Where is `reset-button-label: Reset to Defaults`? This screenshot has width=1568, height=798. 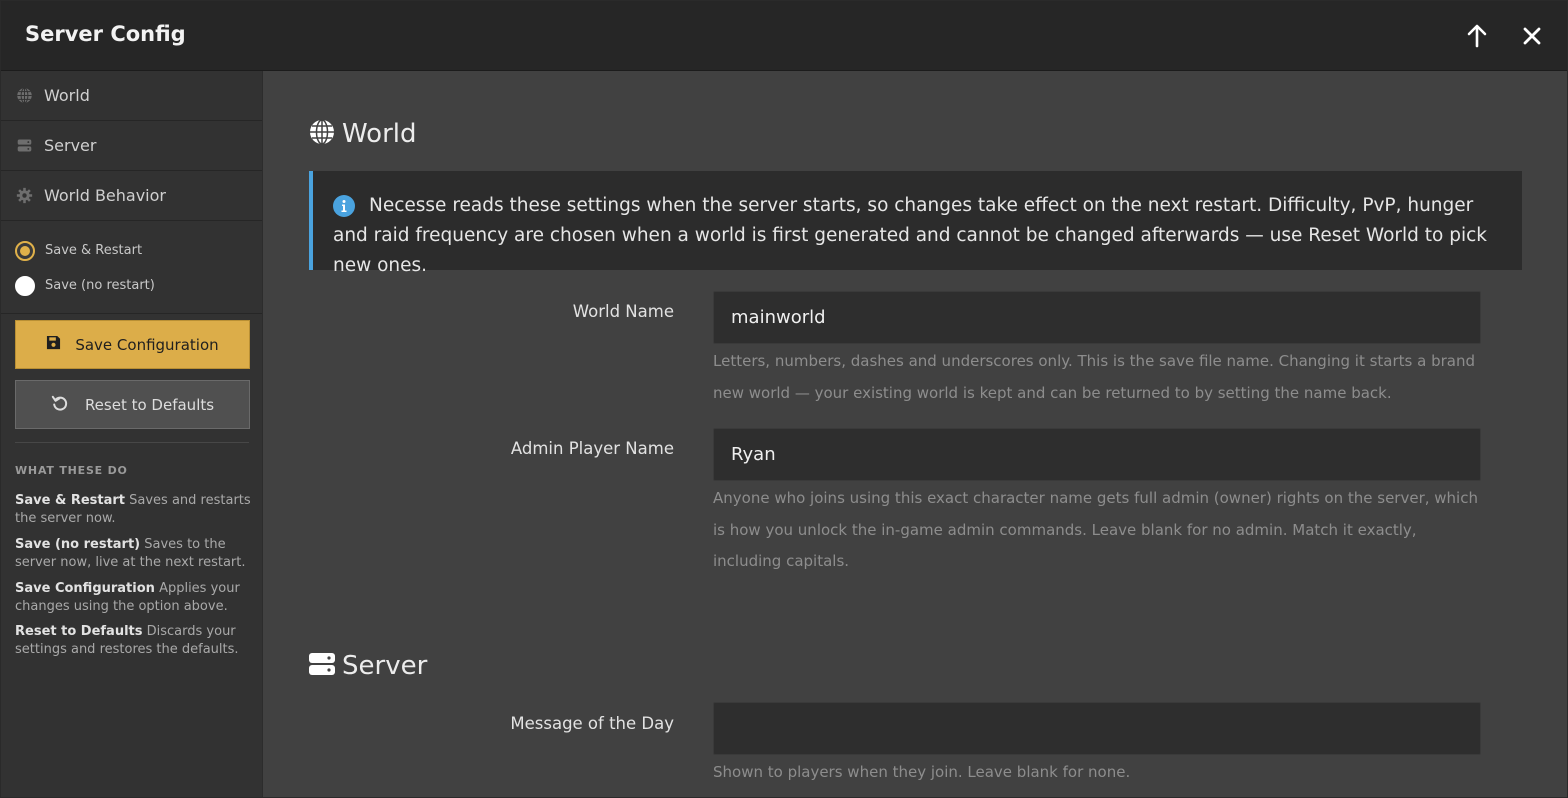
reset-button-label: Reset to Defaults is located at coordinates (149, 404).